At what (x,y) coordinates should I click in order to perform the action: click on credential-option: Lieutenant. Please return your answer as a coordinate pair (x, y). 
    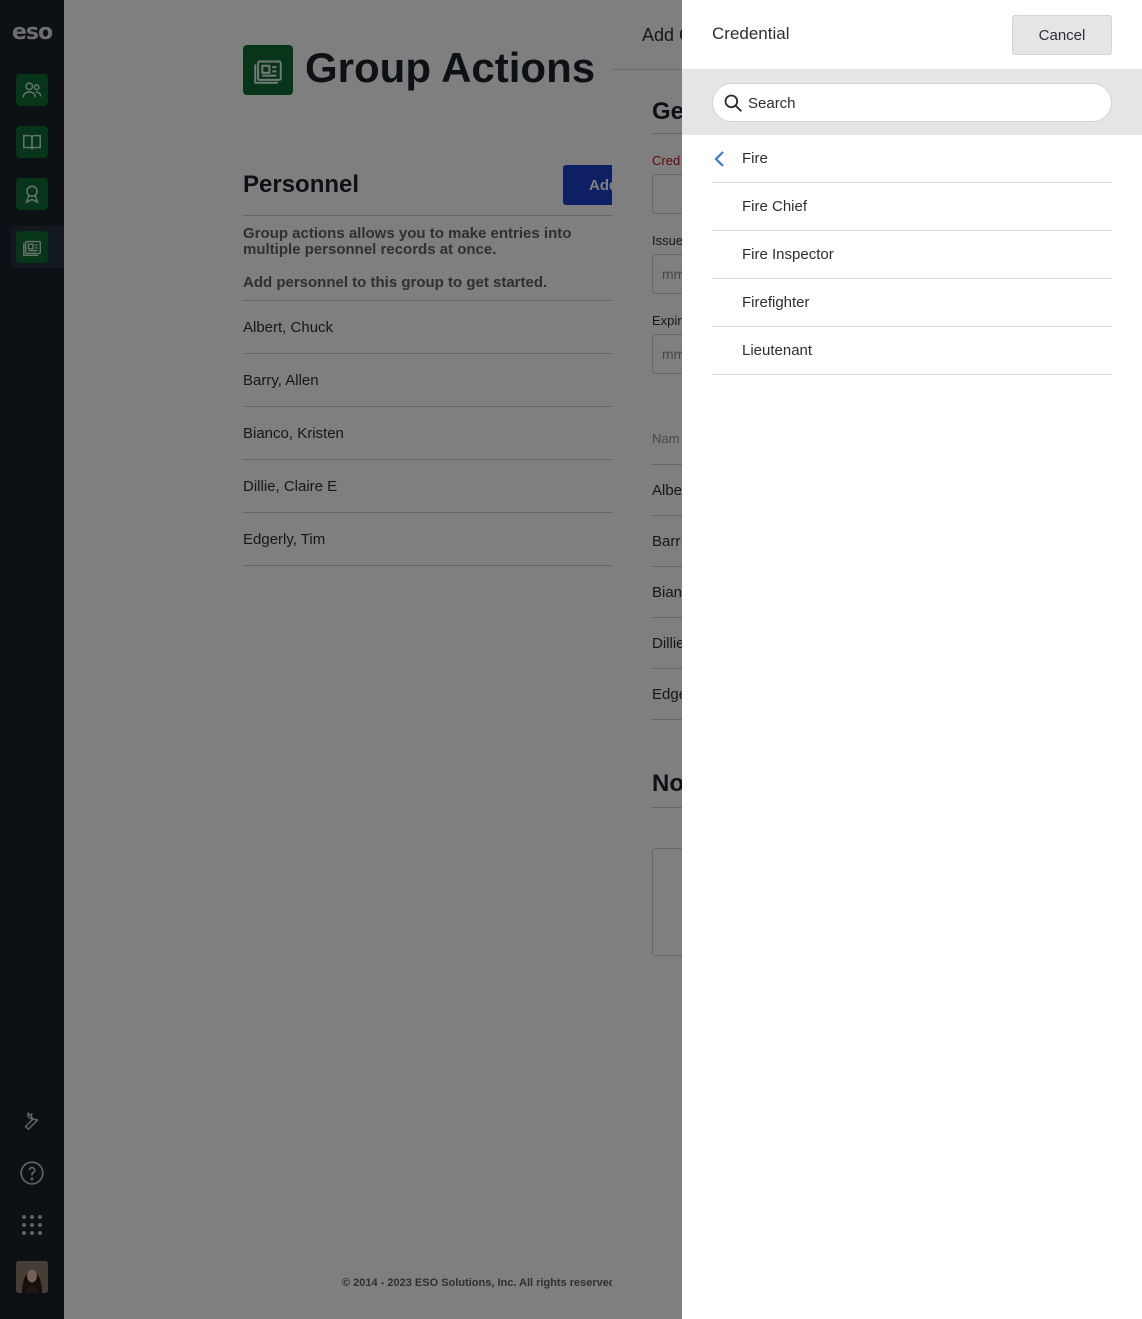
    Looking at the image, I should click on (912, 351).